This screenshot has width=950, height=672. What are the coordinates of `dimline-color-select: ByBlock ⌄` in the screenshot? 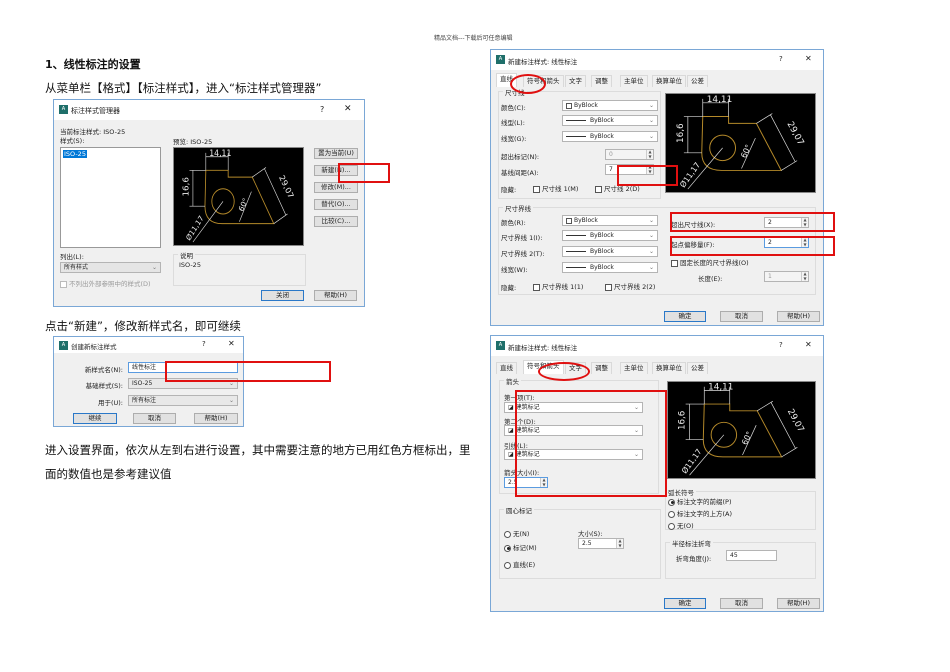 It's located at (610, 105).